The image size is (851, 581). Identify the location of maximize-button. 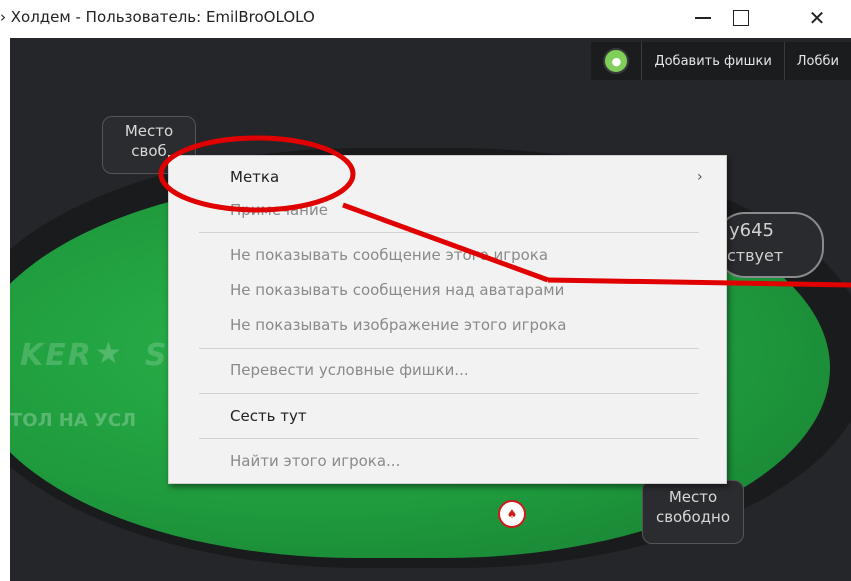
(741, 18).